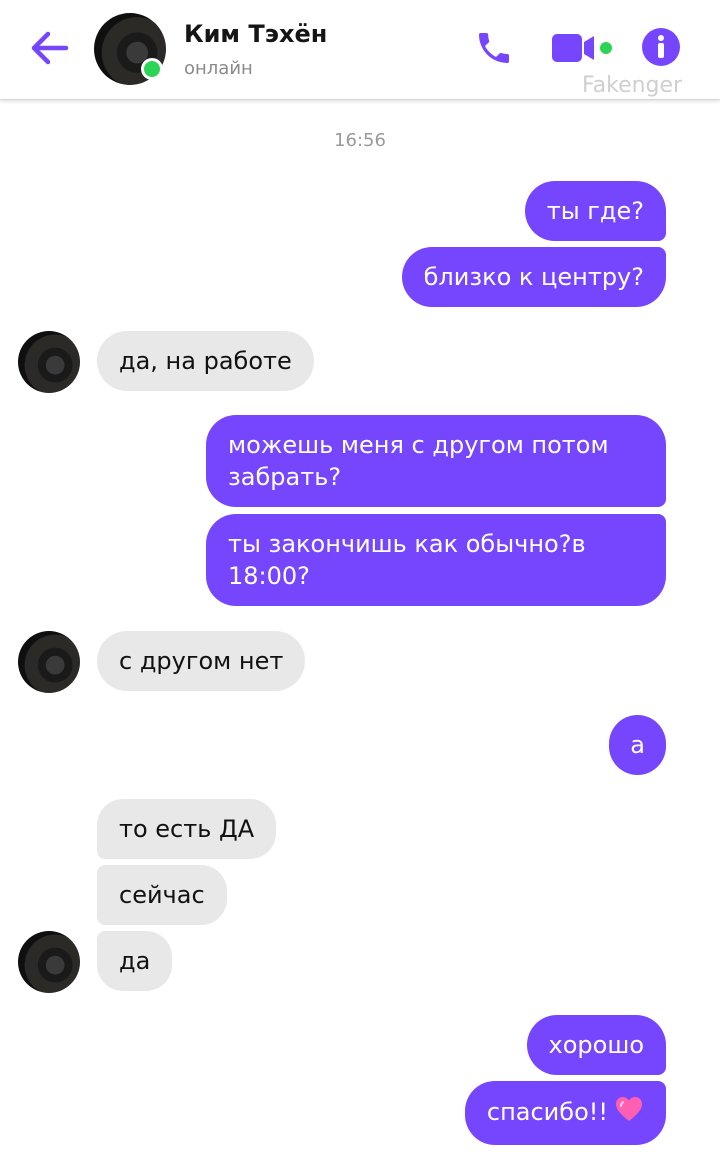 The image size is (720, 1164). Describe the element at coordinates (201, 661) in the screenshot. I see `message-bubble-incoming: с другом нет` at that location.